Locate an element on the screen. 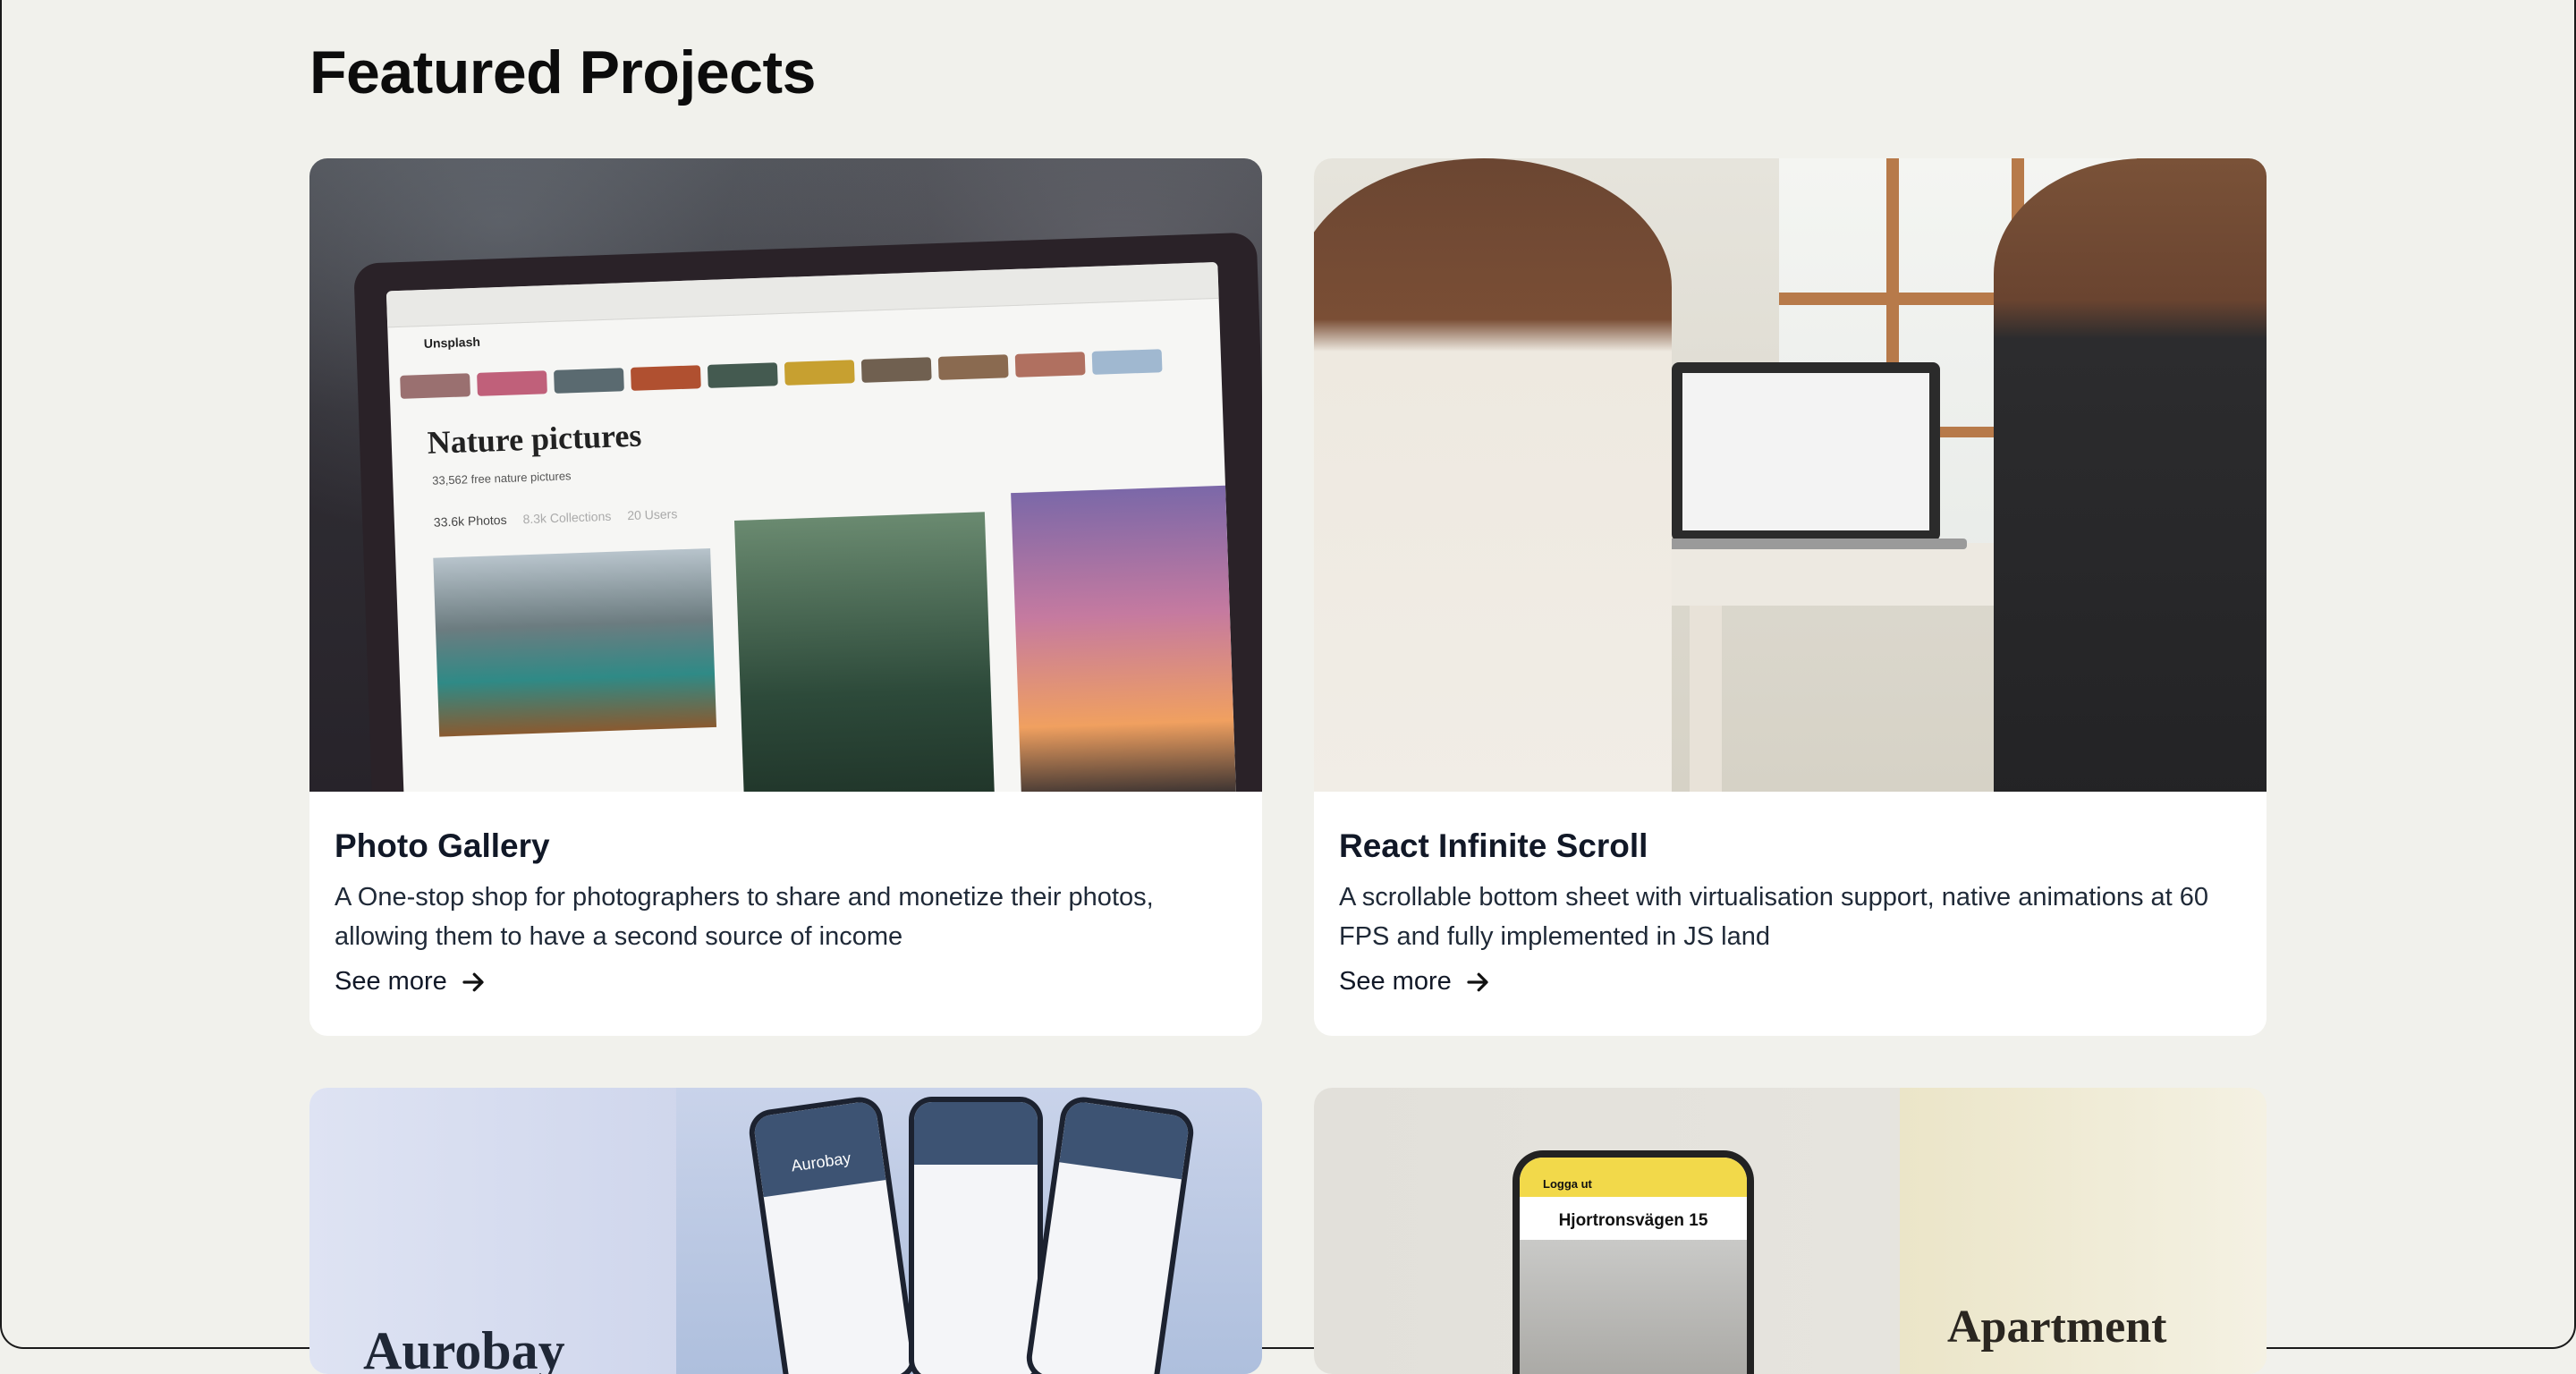  apartment-address: Hjortronsvägen 15 is located at coordinates (1633, 1220).